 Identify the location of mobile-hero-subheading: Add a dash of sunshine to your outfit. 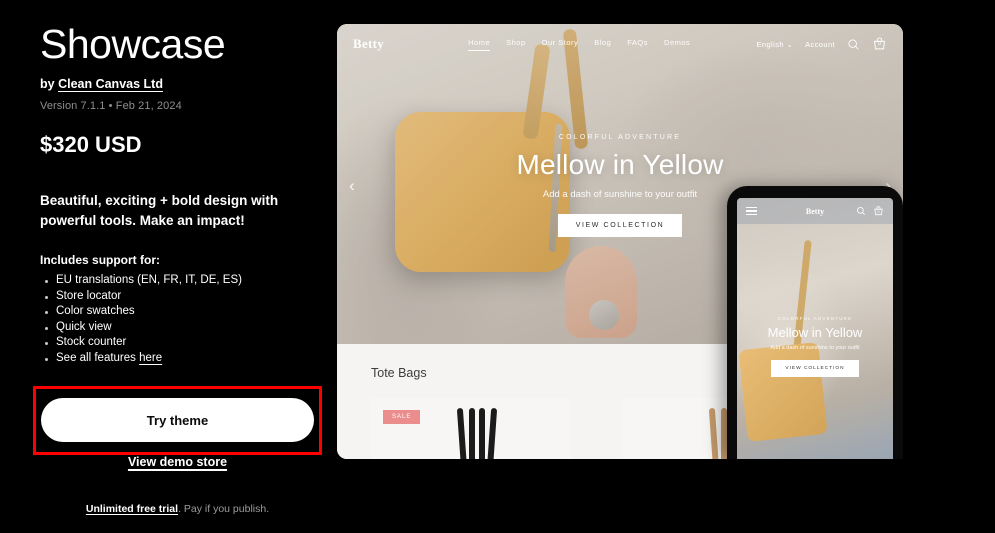
(815, 348).